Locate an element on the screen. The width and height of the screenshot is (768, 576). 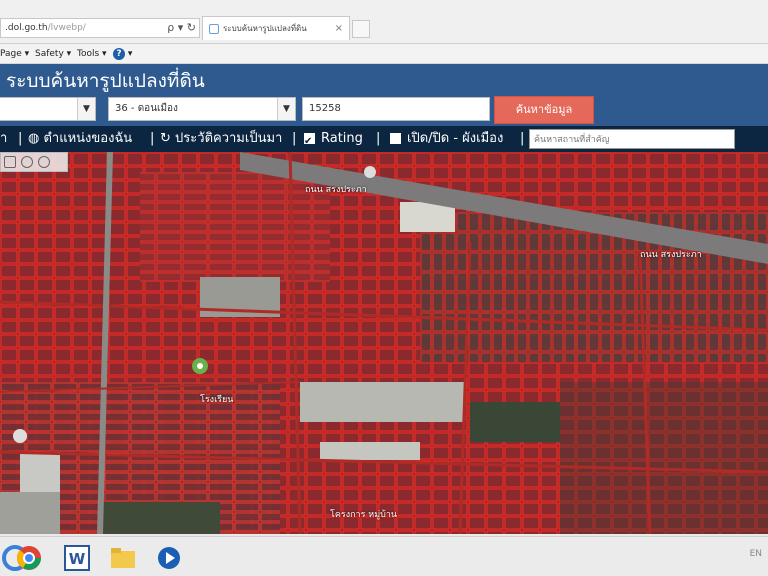
word-icon: W is located at coordinates (77, 558).